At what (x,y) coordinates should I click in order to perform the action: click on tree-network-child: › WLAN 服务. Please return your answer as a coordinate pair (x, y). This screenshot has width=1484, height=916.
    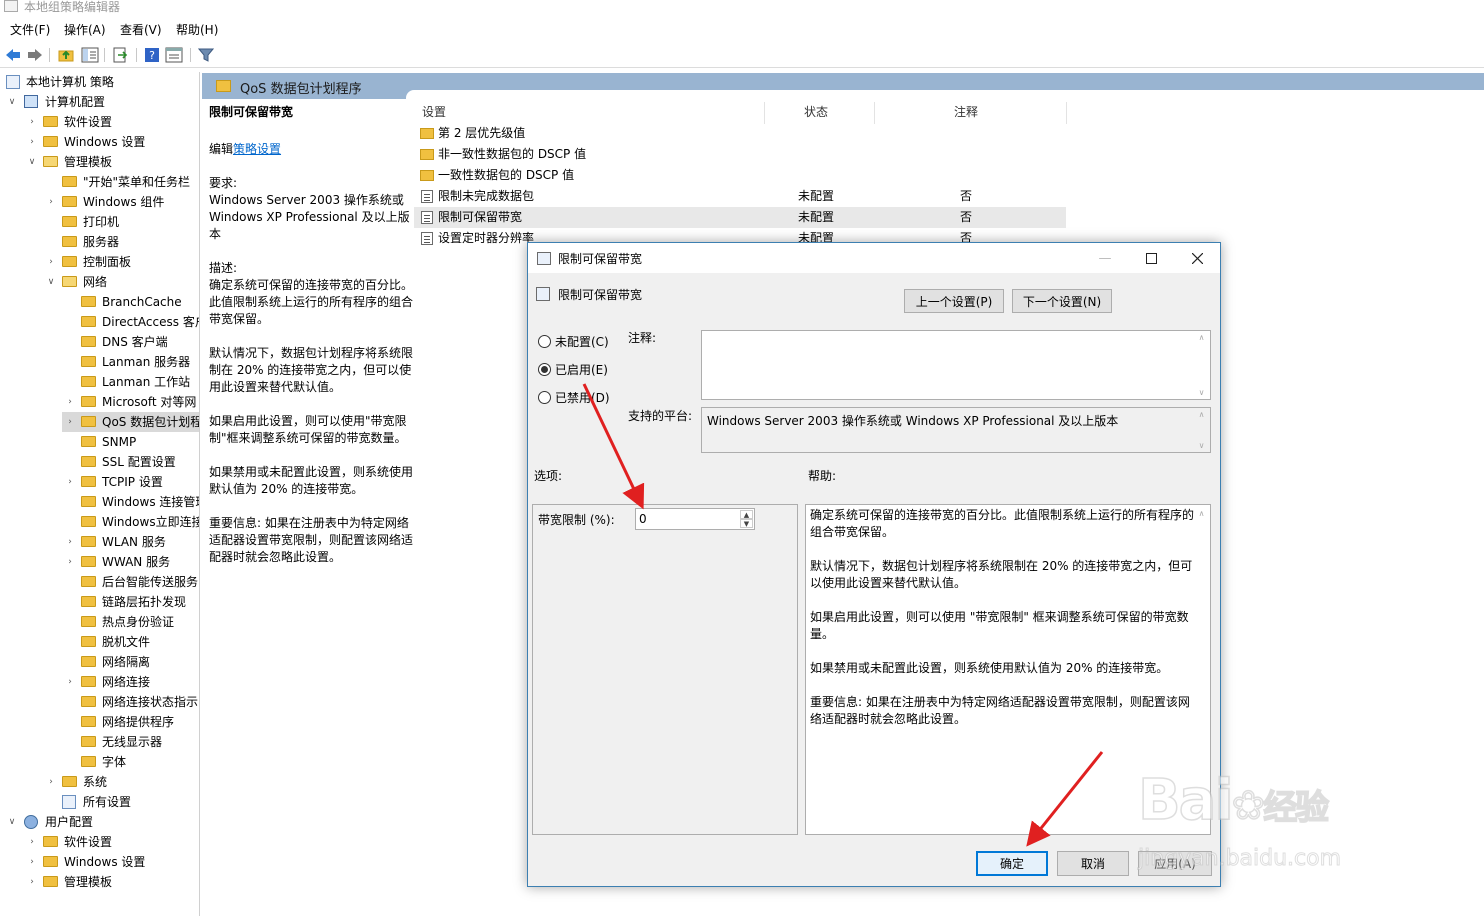
    Looking at the image, I should click on (99, 542).